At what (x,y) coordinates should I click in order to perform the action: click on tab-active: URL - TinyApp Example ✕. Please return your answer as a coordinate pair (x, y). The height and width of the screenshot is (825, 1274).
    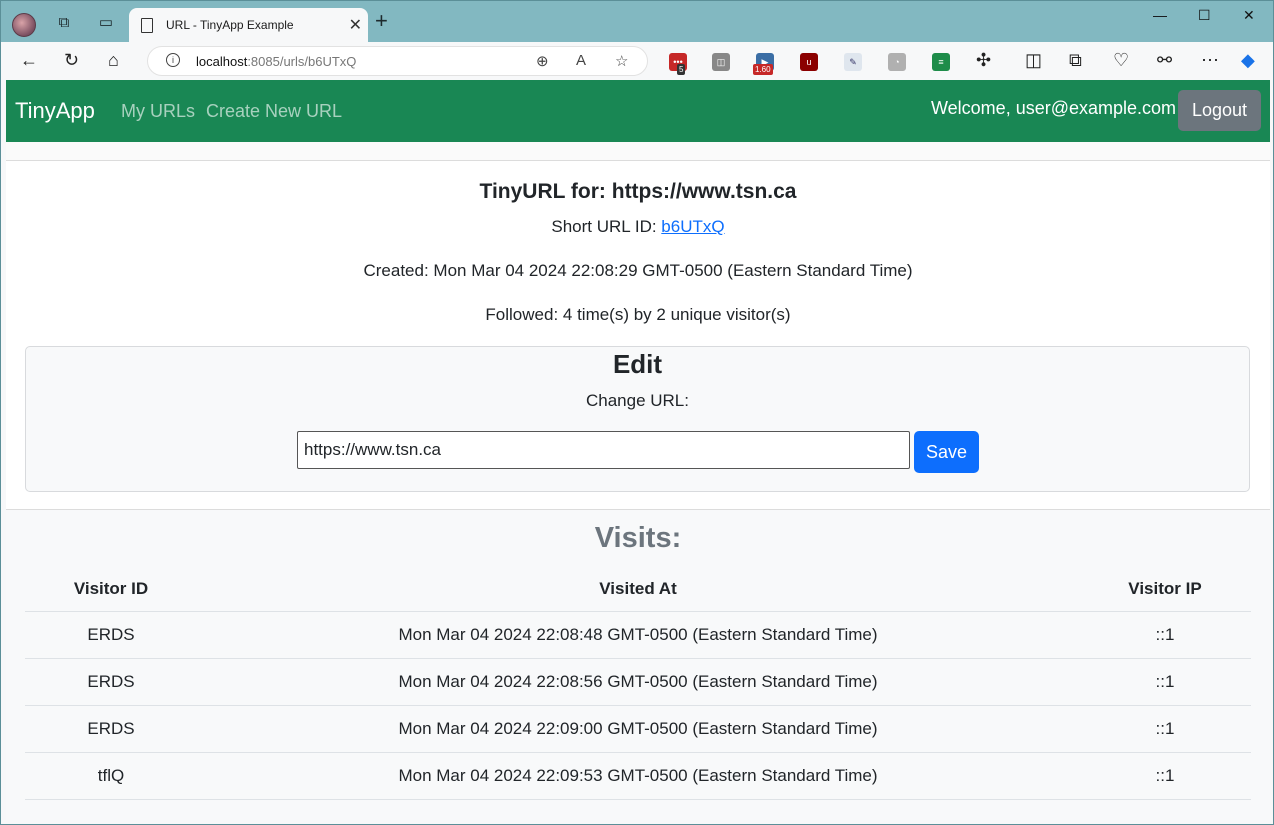
    Looking at the image, I should click on (248, 25).